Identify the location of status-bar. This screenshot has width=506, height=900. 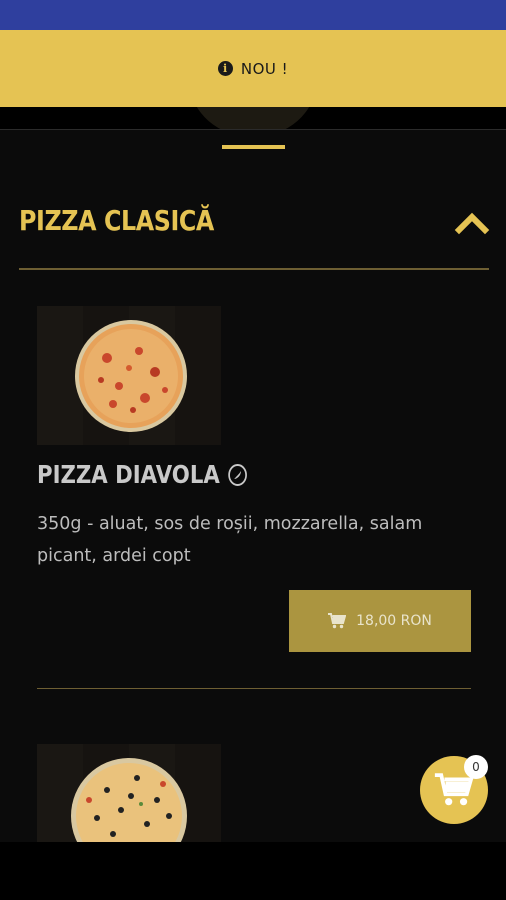
(253, 15).